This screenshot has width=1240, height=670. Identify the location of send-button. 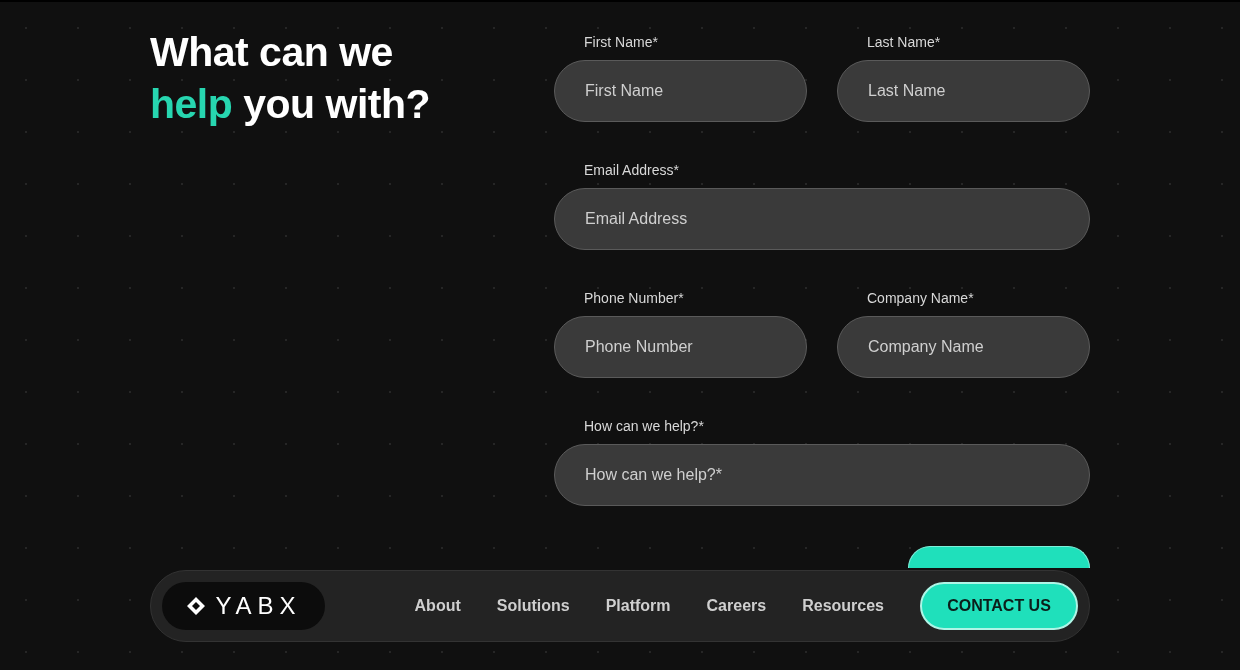
(999, 557).